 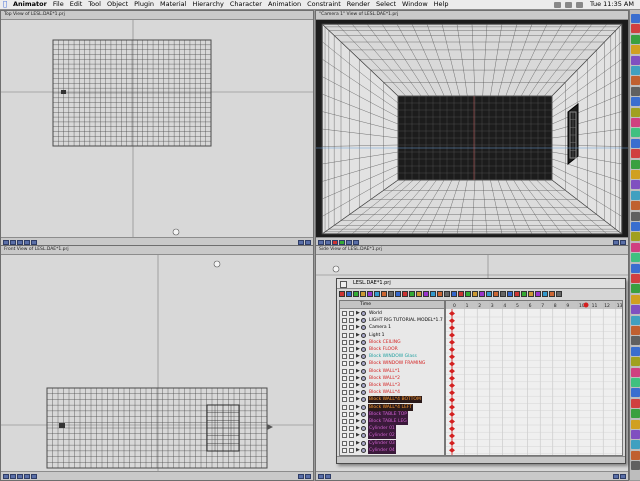 I want to click on menu-material: Material, so click(x=173, y=4).